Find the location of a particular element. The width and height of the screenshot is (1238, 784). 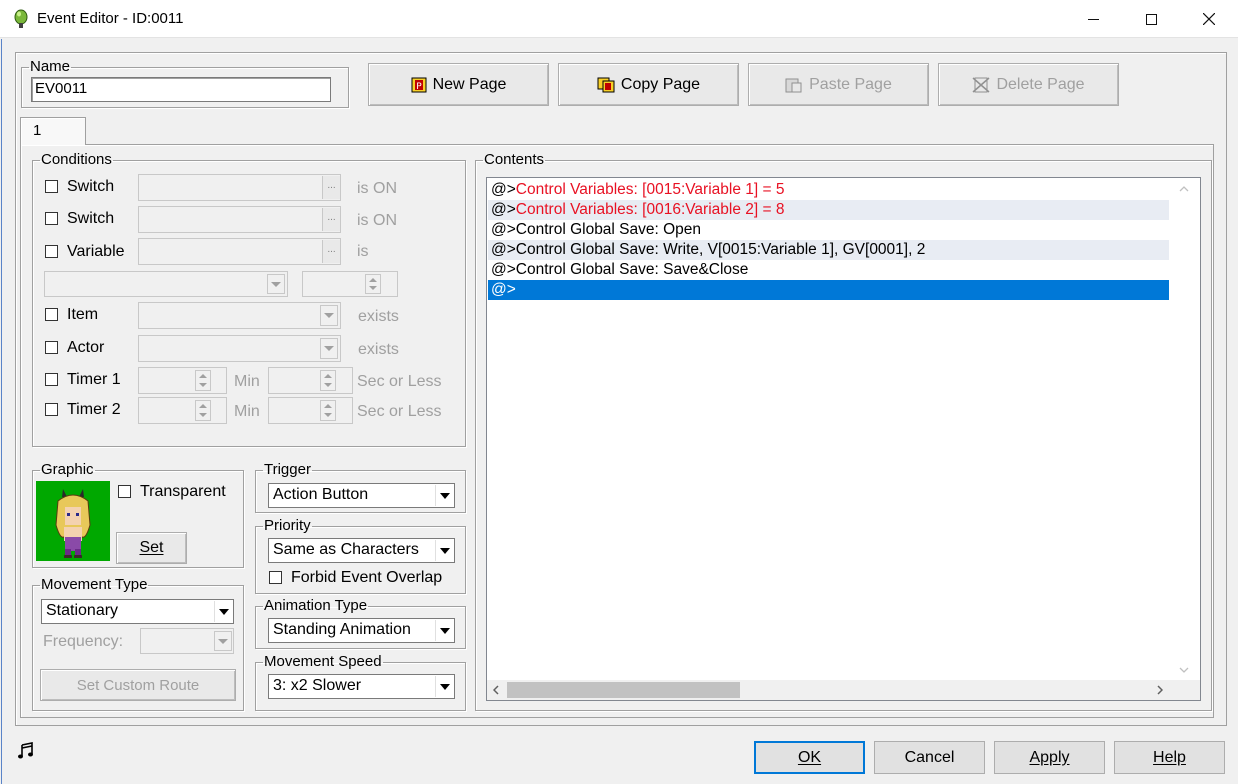

timer2-label: Timer 2 is located at coordinates (94, 409).